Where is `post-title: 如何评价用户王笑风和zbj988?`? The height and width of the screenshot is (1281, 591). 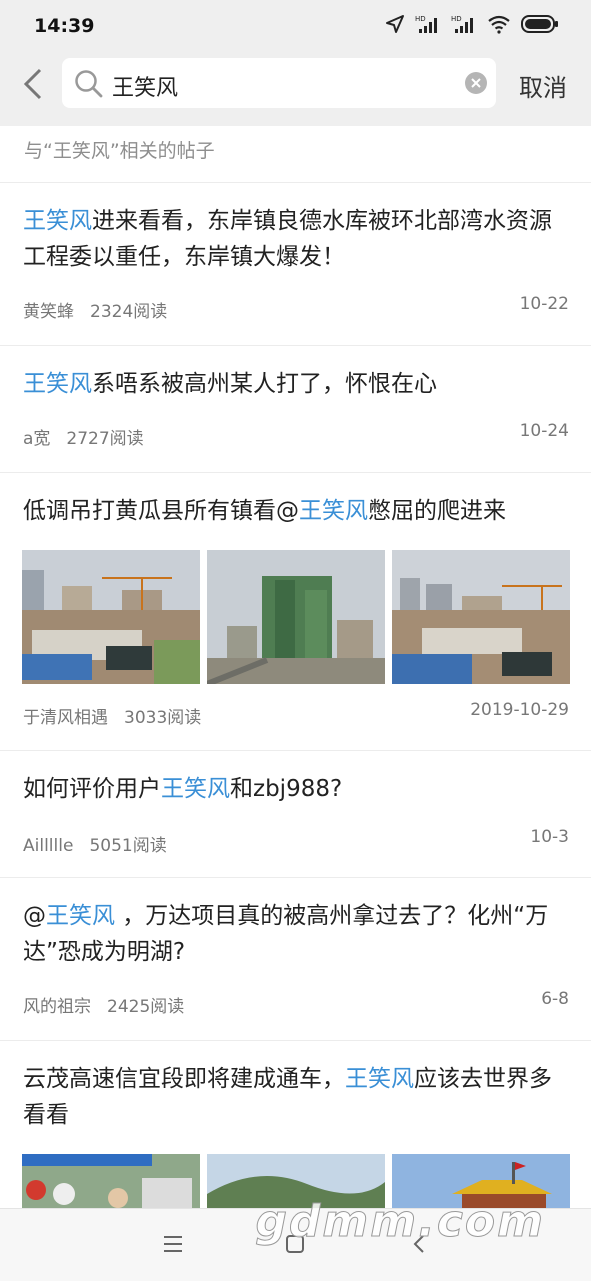
post-title: 如何评价用户王笑风和zbj988? is located at coordinates (296, 789).